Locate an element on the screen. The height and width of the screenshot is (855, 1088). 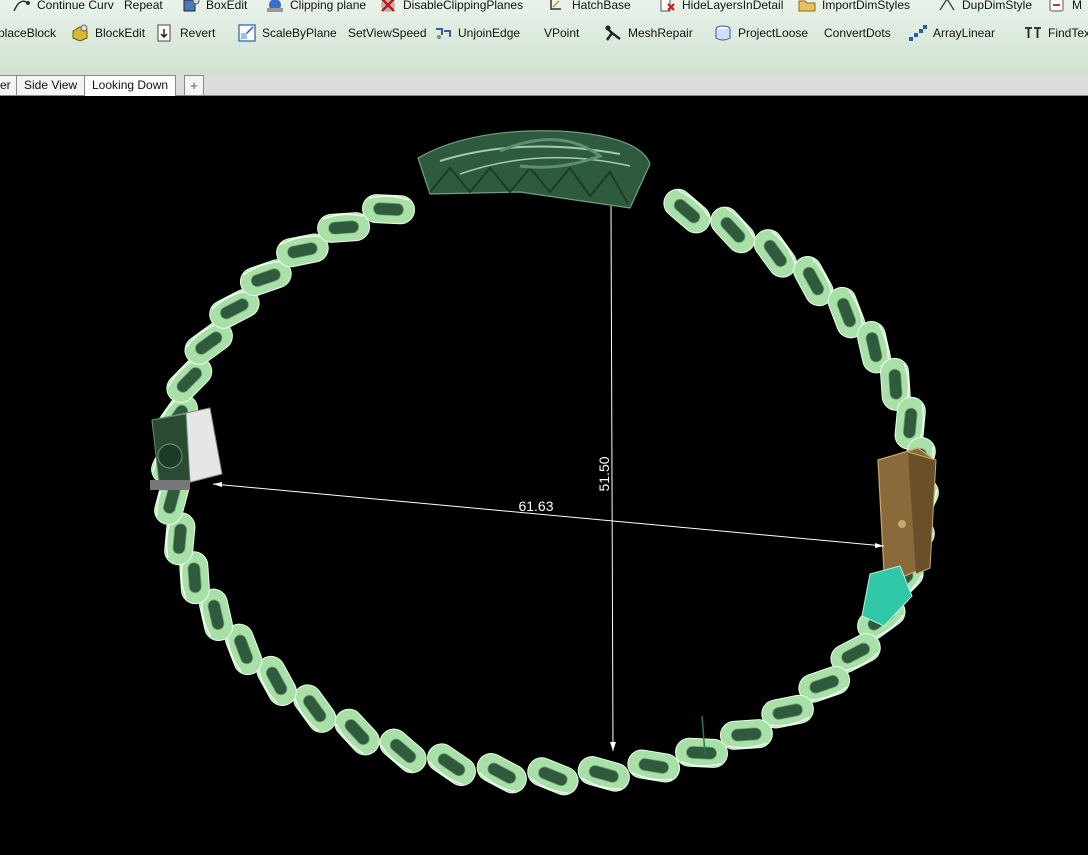
vpoint-label: VPoint is located at coordinates (562, 33).